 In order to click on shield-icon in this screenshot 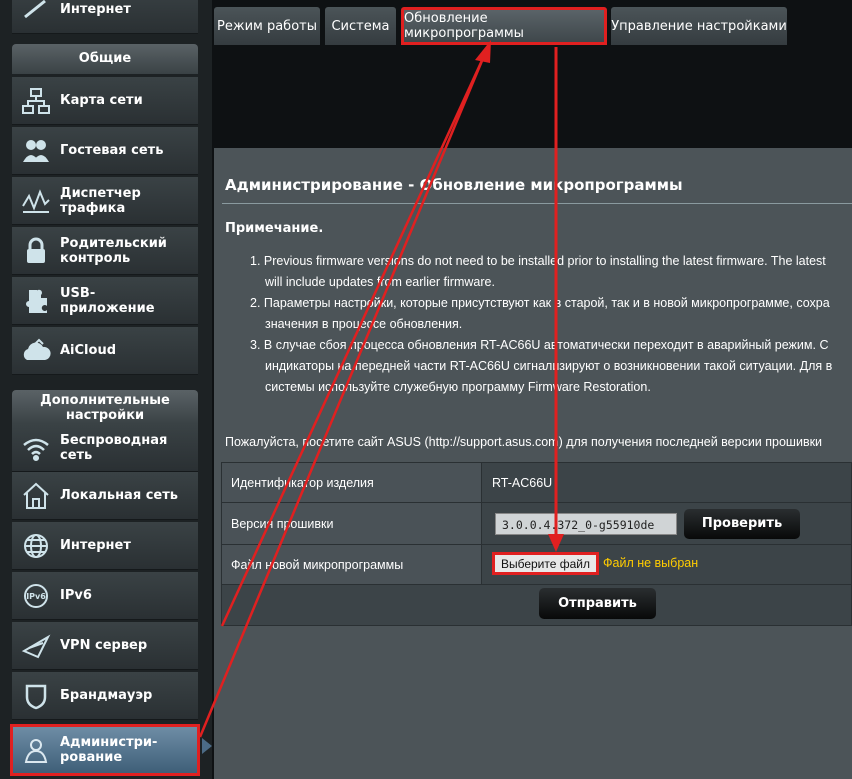, I will do `click(36, 696)`.